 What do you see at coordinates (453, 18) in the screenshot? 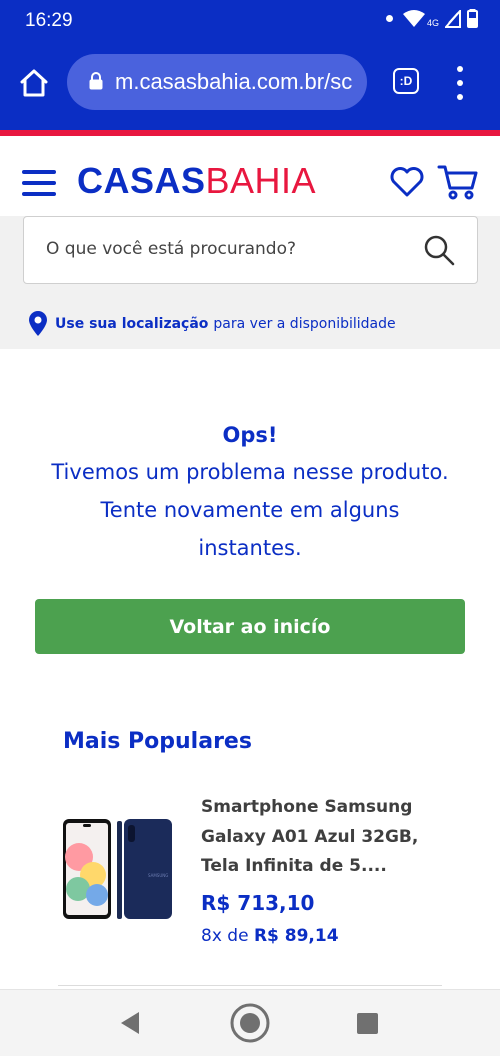
I see `signal-icon` at bounding box center [453, 18].